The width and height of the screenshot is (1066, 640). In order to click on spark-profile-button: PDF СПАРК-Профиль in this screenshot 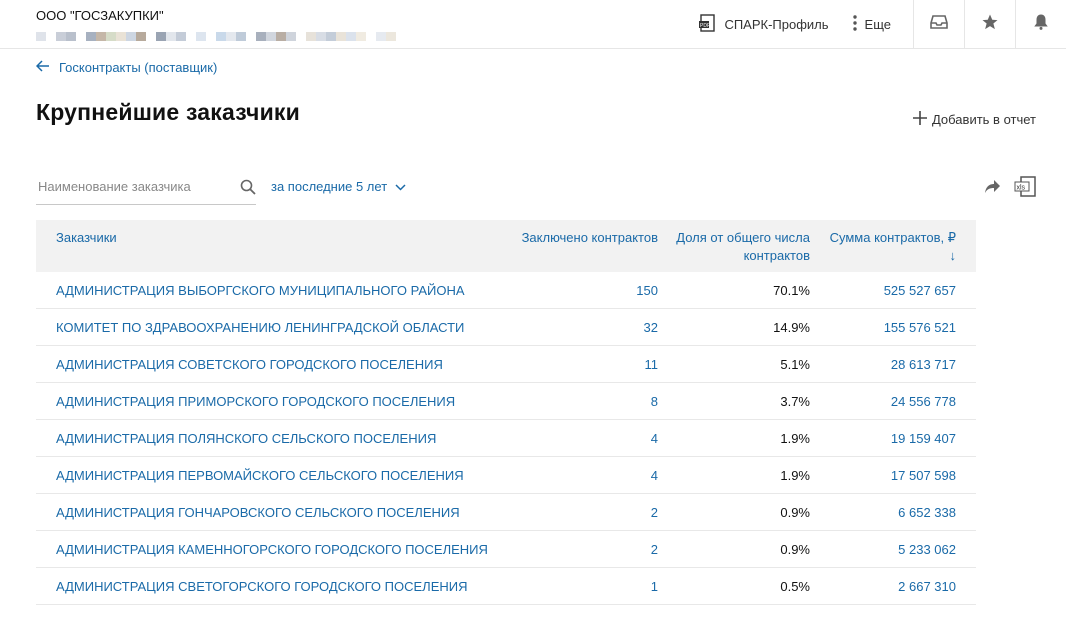, I will do `click(763, 24)`.